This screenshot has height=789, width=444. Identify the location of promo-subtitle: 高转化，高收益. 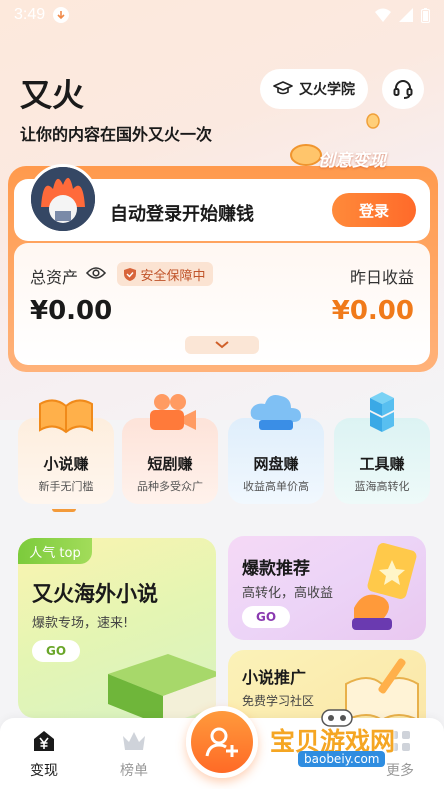
(288, 593).